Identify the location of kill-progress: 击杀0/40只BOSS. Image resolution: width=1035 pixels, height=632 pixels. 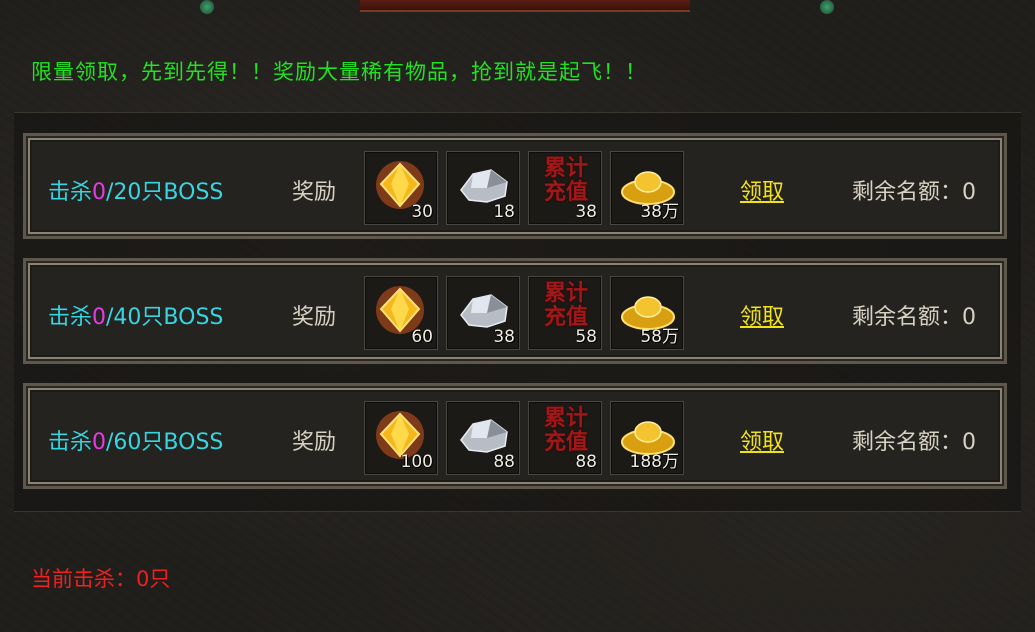
(136, 317).